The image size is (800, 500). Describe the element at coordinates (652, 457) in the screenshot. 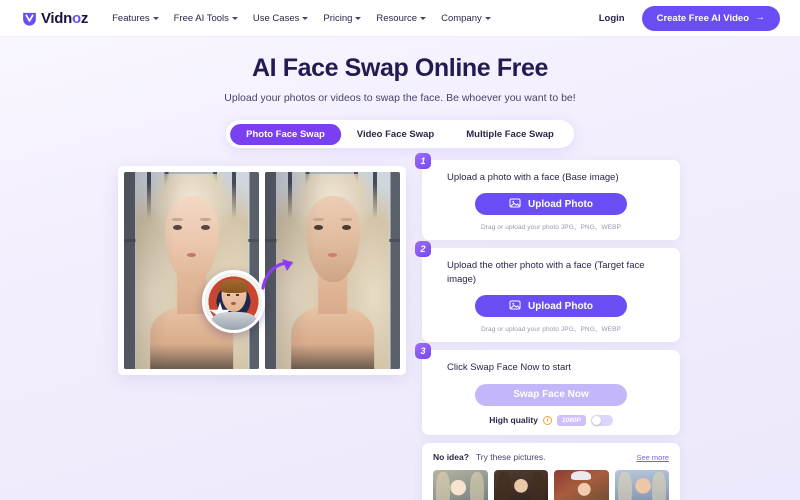

I see `see-more-link: See more` at that location.